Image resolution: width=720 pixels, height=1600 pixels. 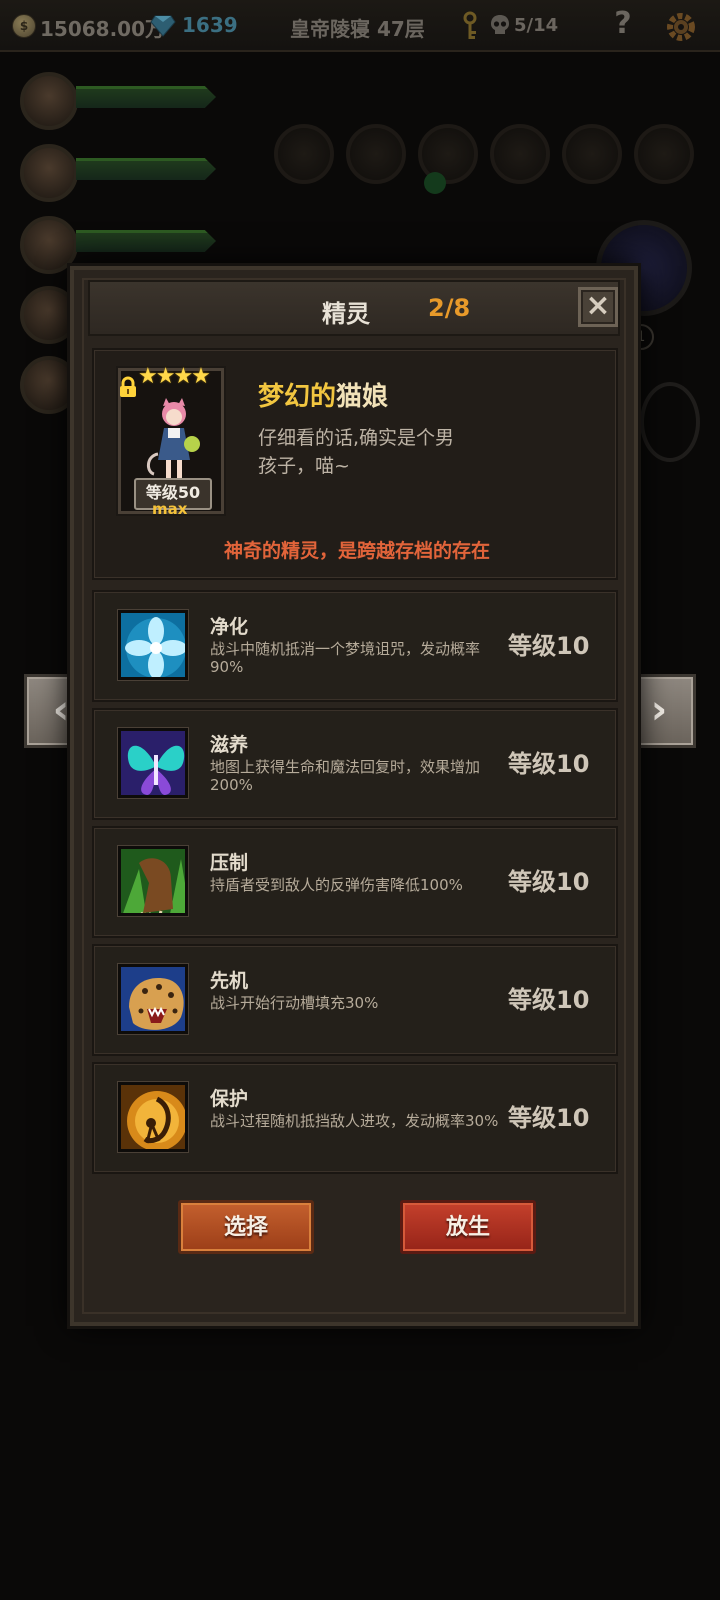 I want to click on pet-name-rest: 猫娘, so click(x=362, y=397).